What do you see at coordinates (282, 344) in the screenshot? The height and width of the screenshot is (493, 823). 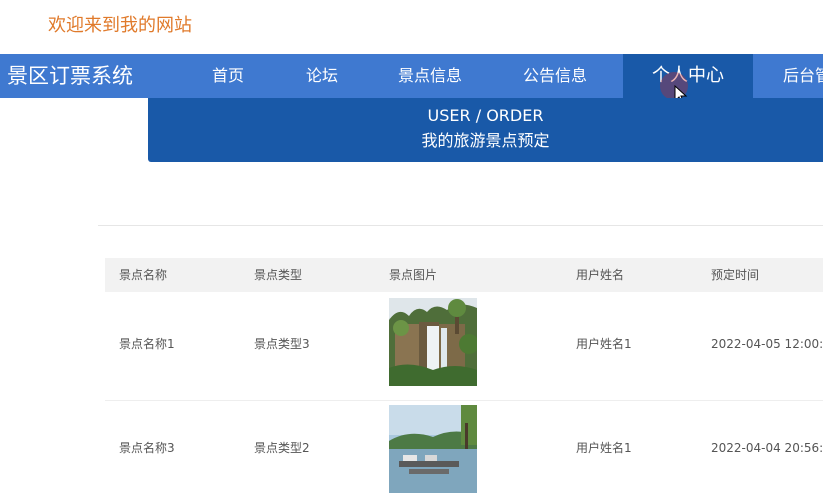 I see `cell-attraction-type: 景点类型3` at bounding box center [282, 344].